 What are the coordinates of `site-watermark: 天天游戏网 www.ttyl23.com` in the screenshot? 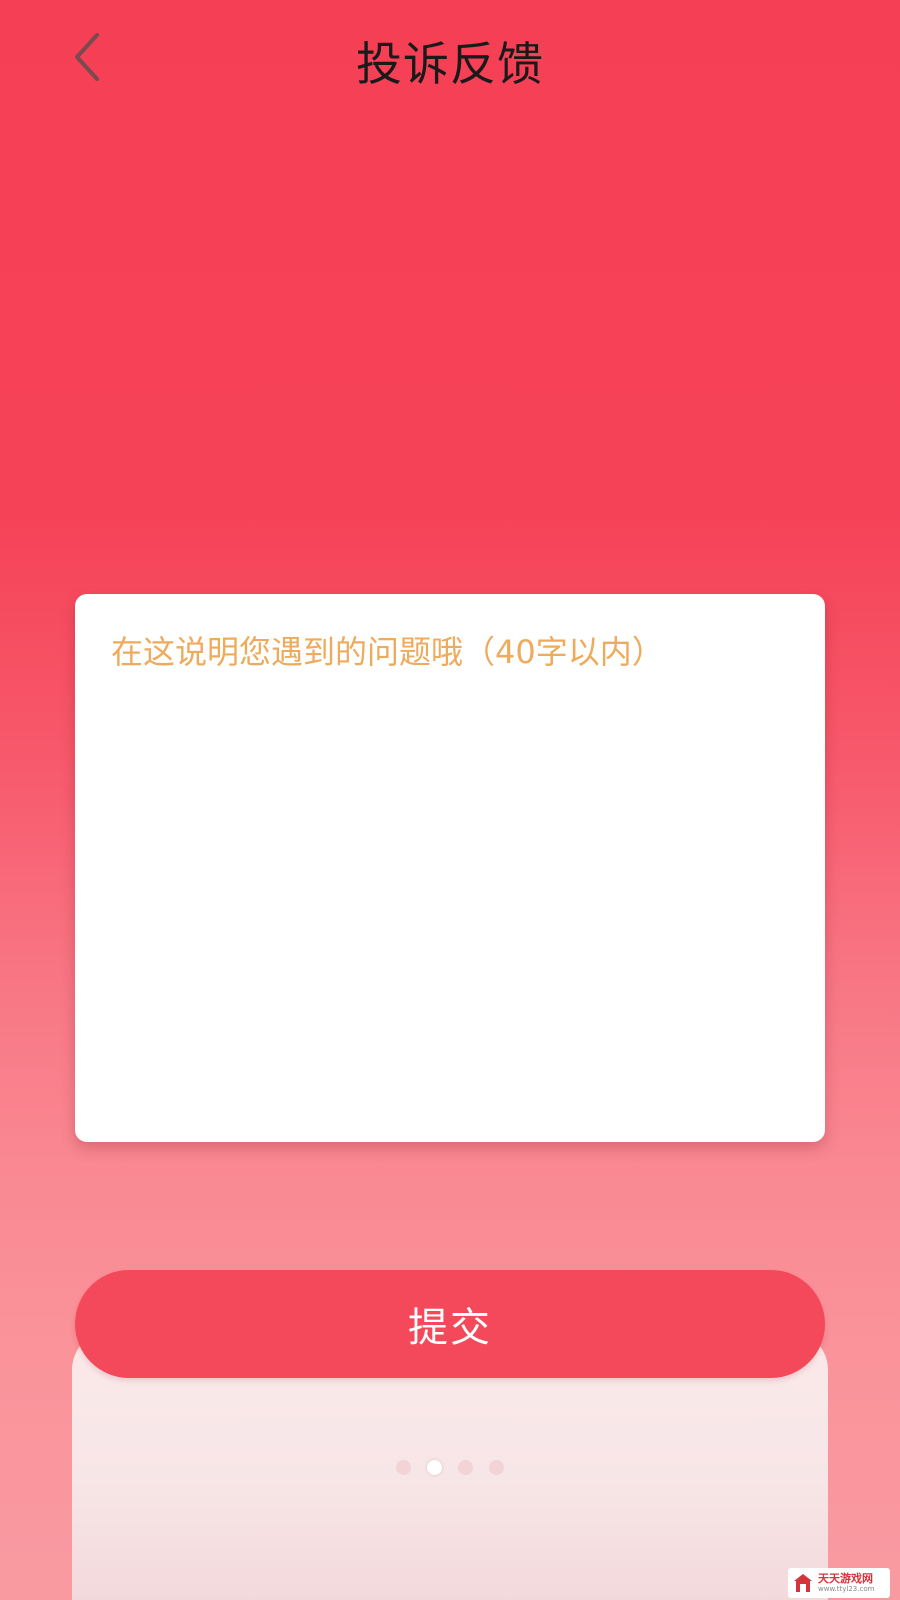 It's located at (839, 1583).